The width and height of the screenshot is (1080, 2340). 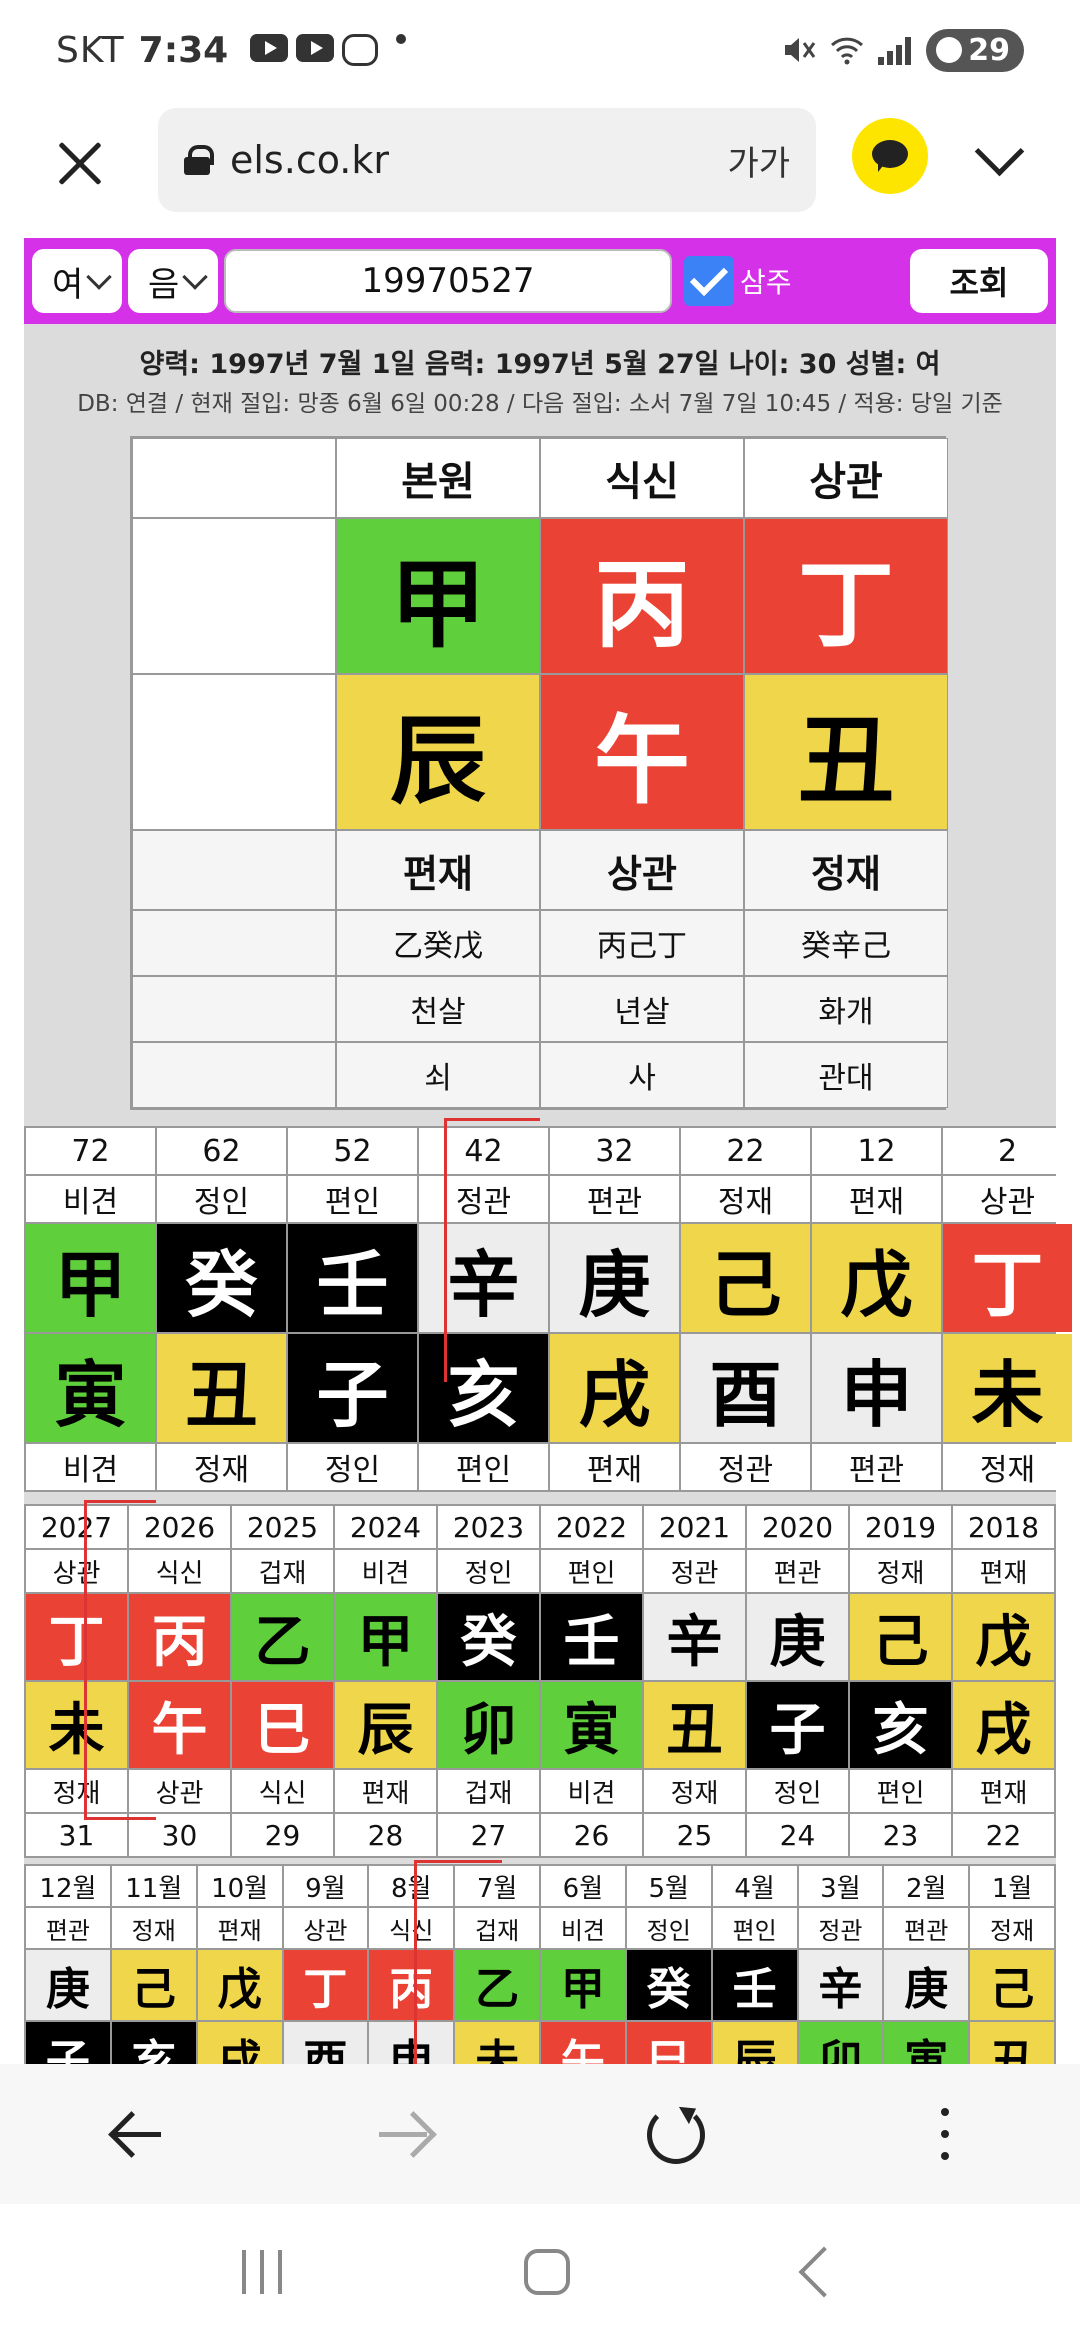 I want to click on wolun-stem-god: 정관, so click(x=840, y=1928).